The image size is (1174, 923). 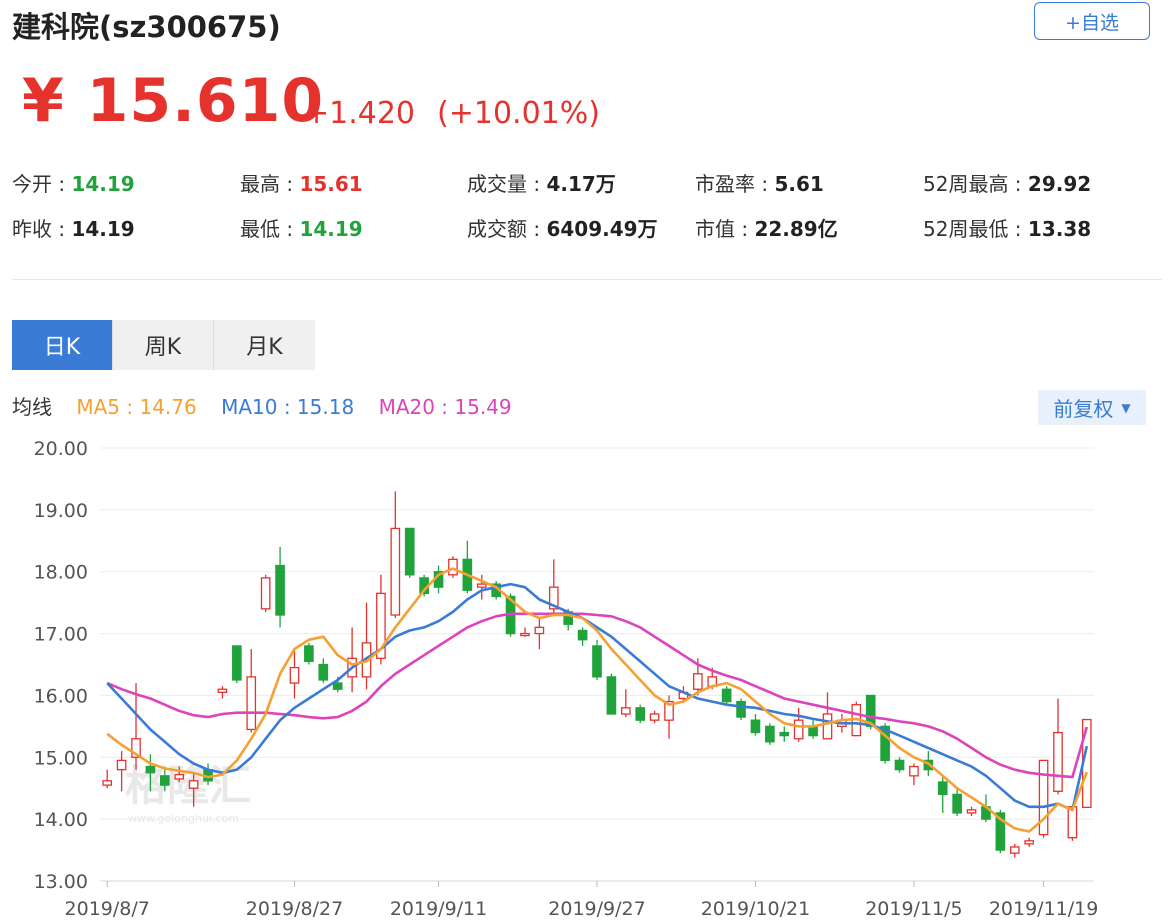 I want to click on stat-value: 13.38, so click(x=1059, y=229).